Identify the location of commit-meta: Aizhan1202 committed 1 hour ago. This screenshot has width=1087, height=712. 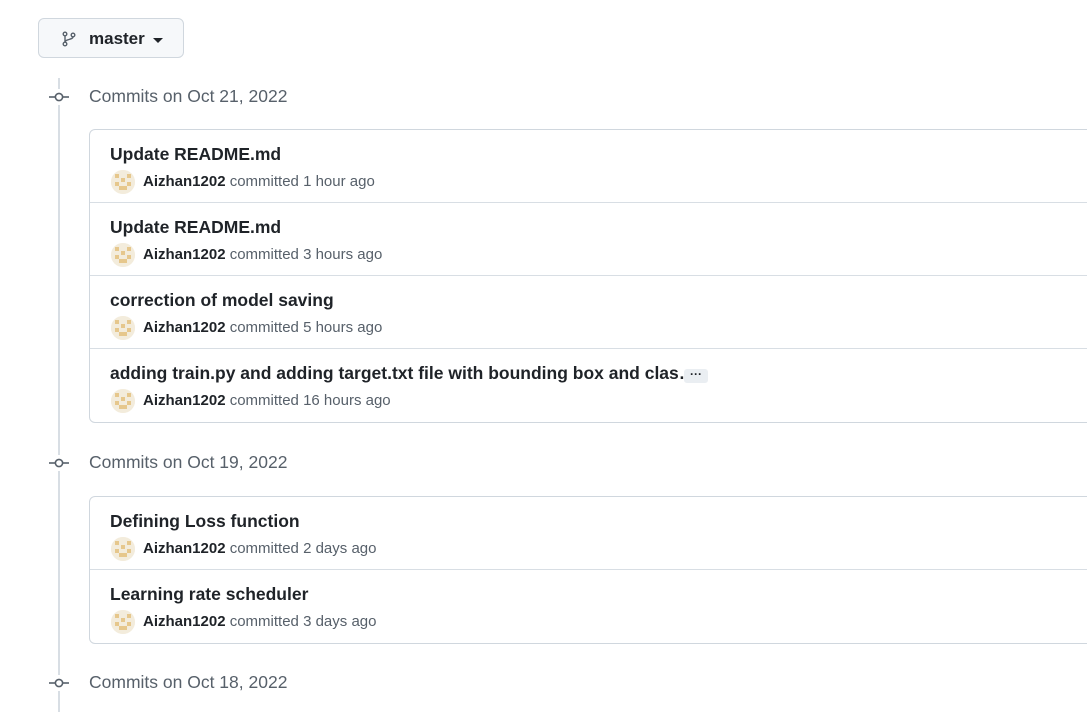
(259, 181).